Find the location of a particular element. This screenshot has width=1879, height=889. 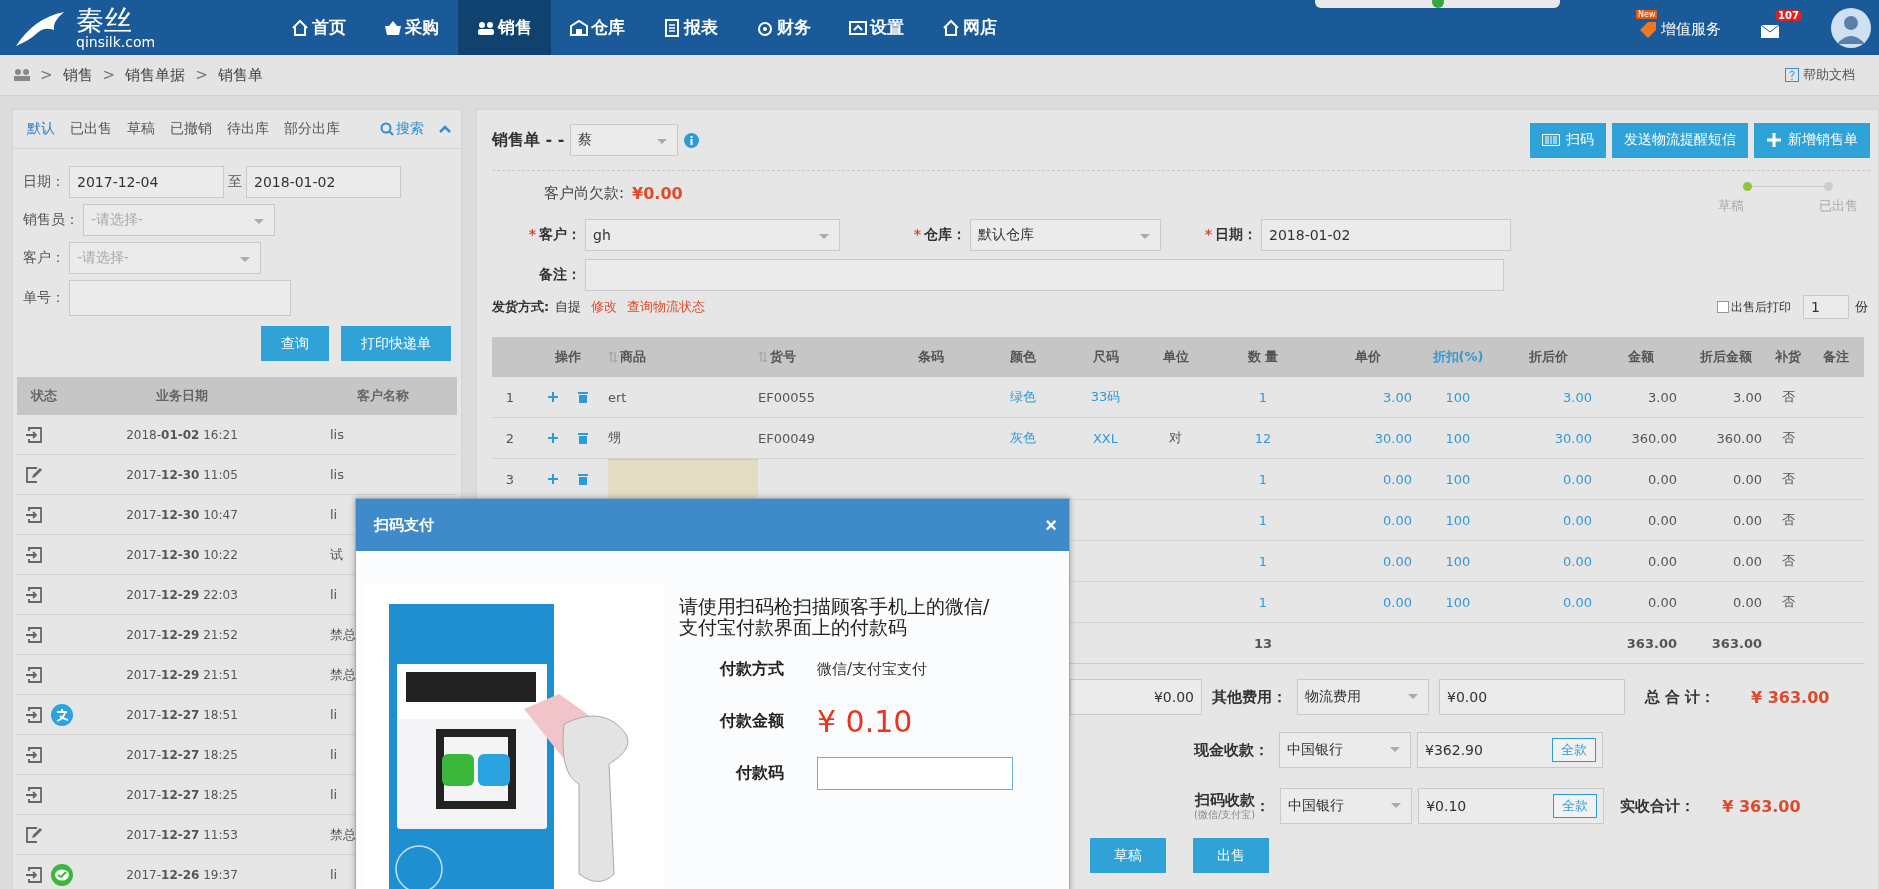

close-button: × is located at coordinates (1051, 525).